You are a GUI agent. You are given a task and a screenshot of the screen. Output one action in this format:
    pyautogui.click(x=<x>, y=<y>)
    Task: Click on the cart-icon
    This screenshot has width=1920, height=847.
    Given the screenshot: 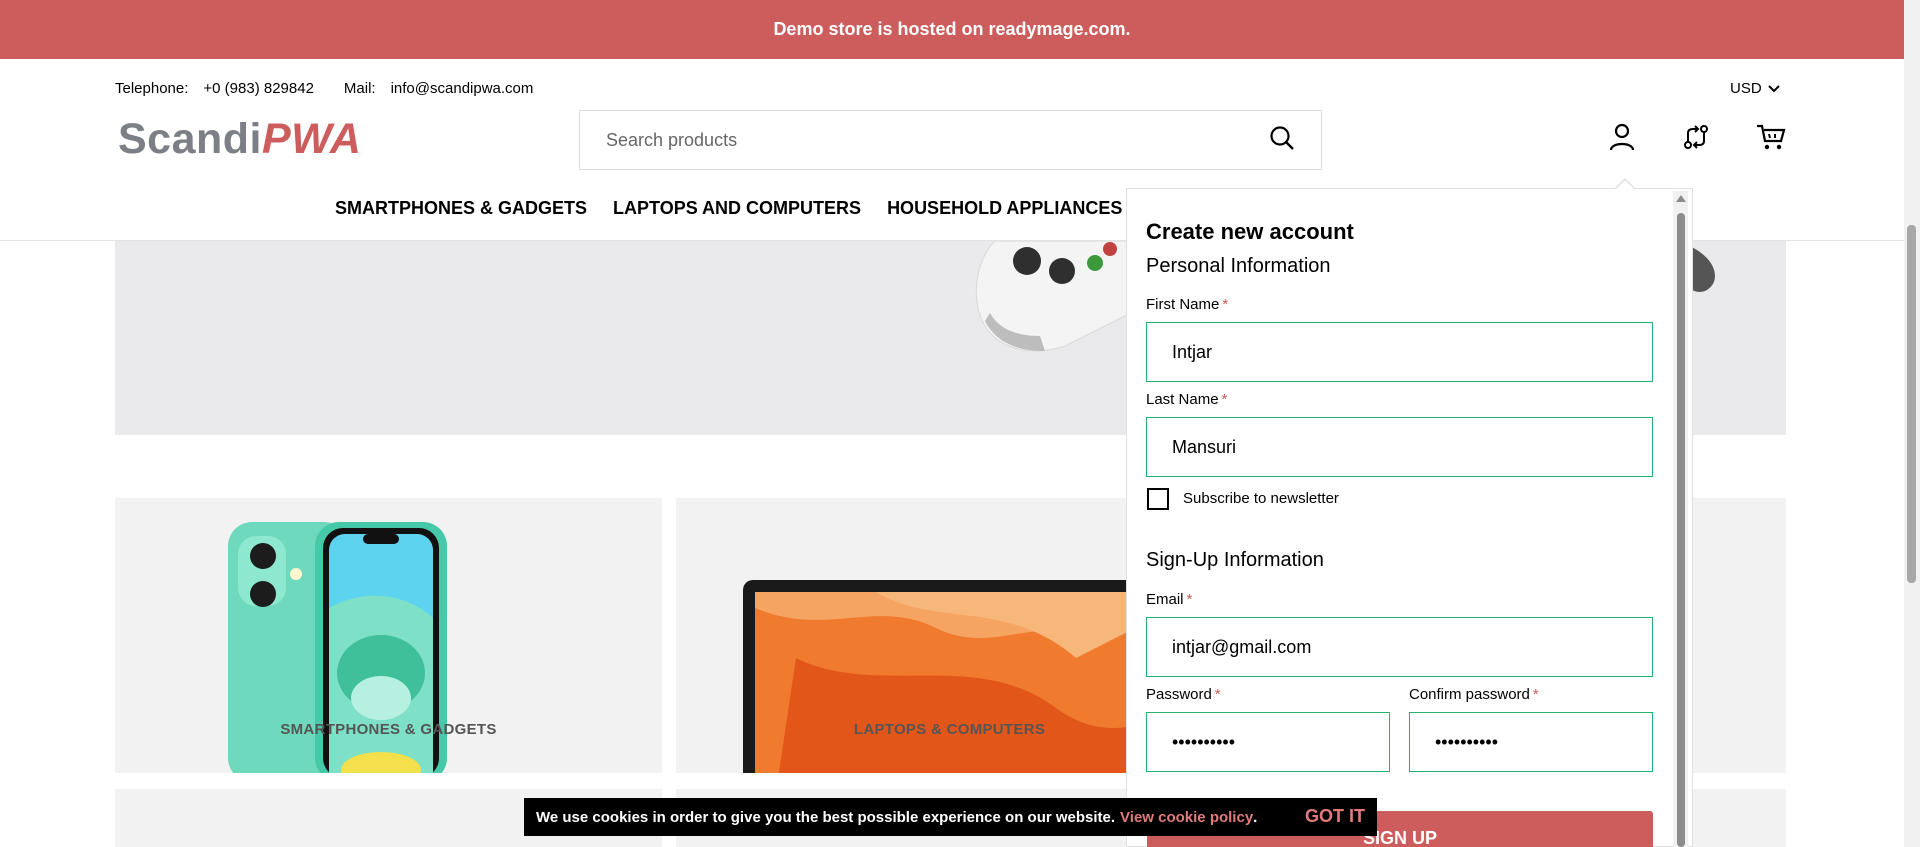 What is the action you would take?
    pyautogui.click(x=1771, y=137)
    